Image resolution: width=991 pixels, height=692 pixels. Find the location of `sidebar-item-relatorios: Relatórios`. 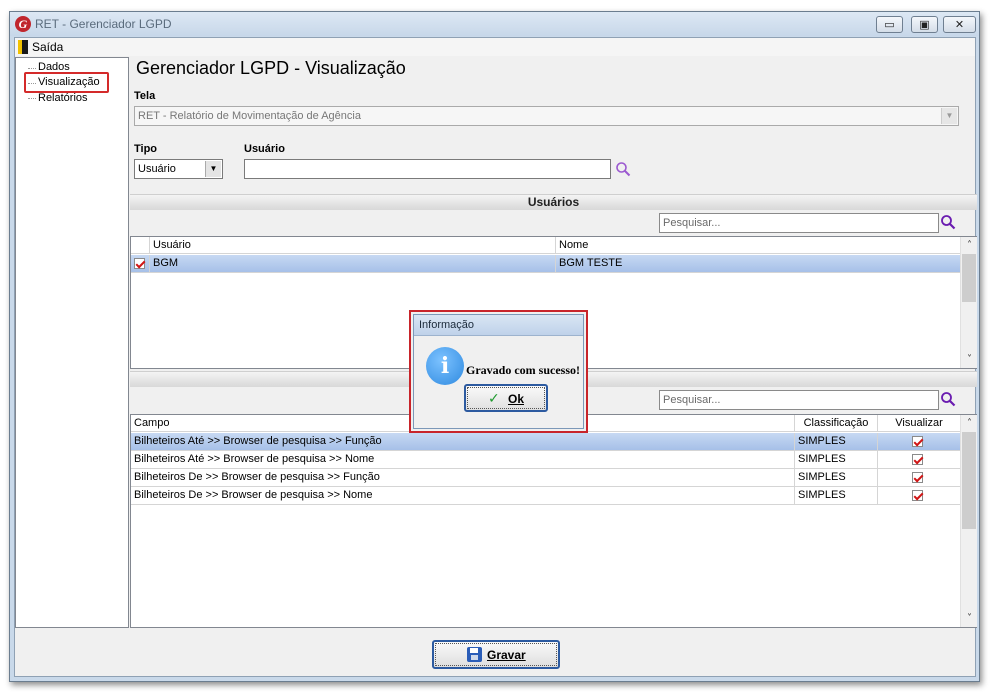

sidebar-item-relatorios: Relatórios is located at coordinates (63, 98).